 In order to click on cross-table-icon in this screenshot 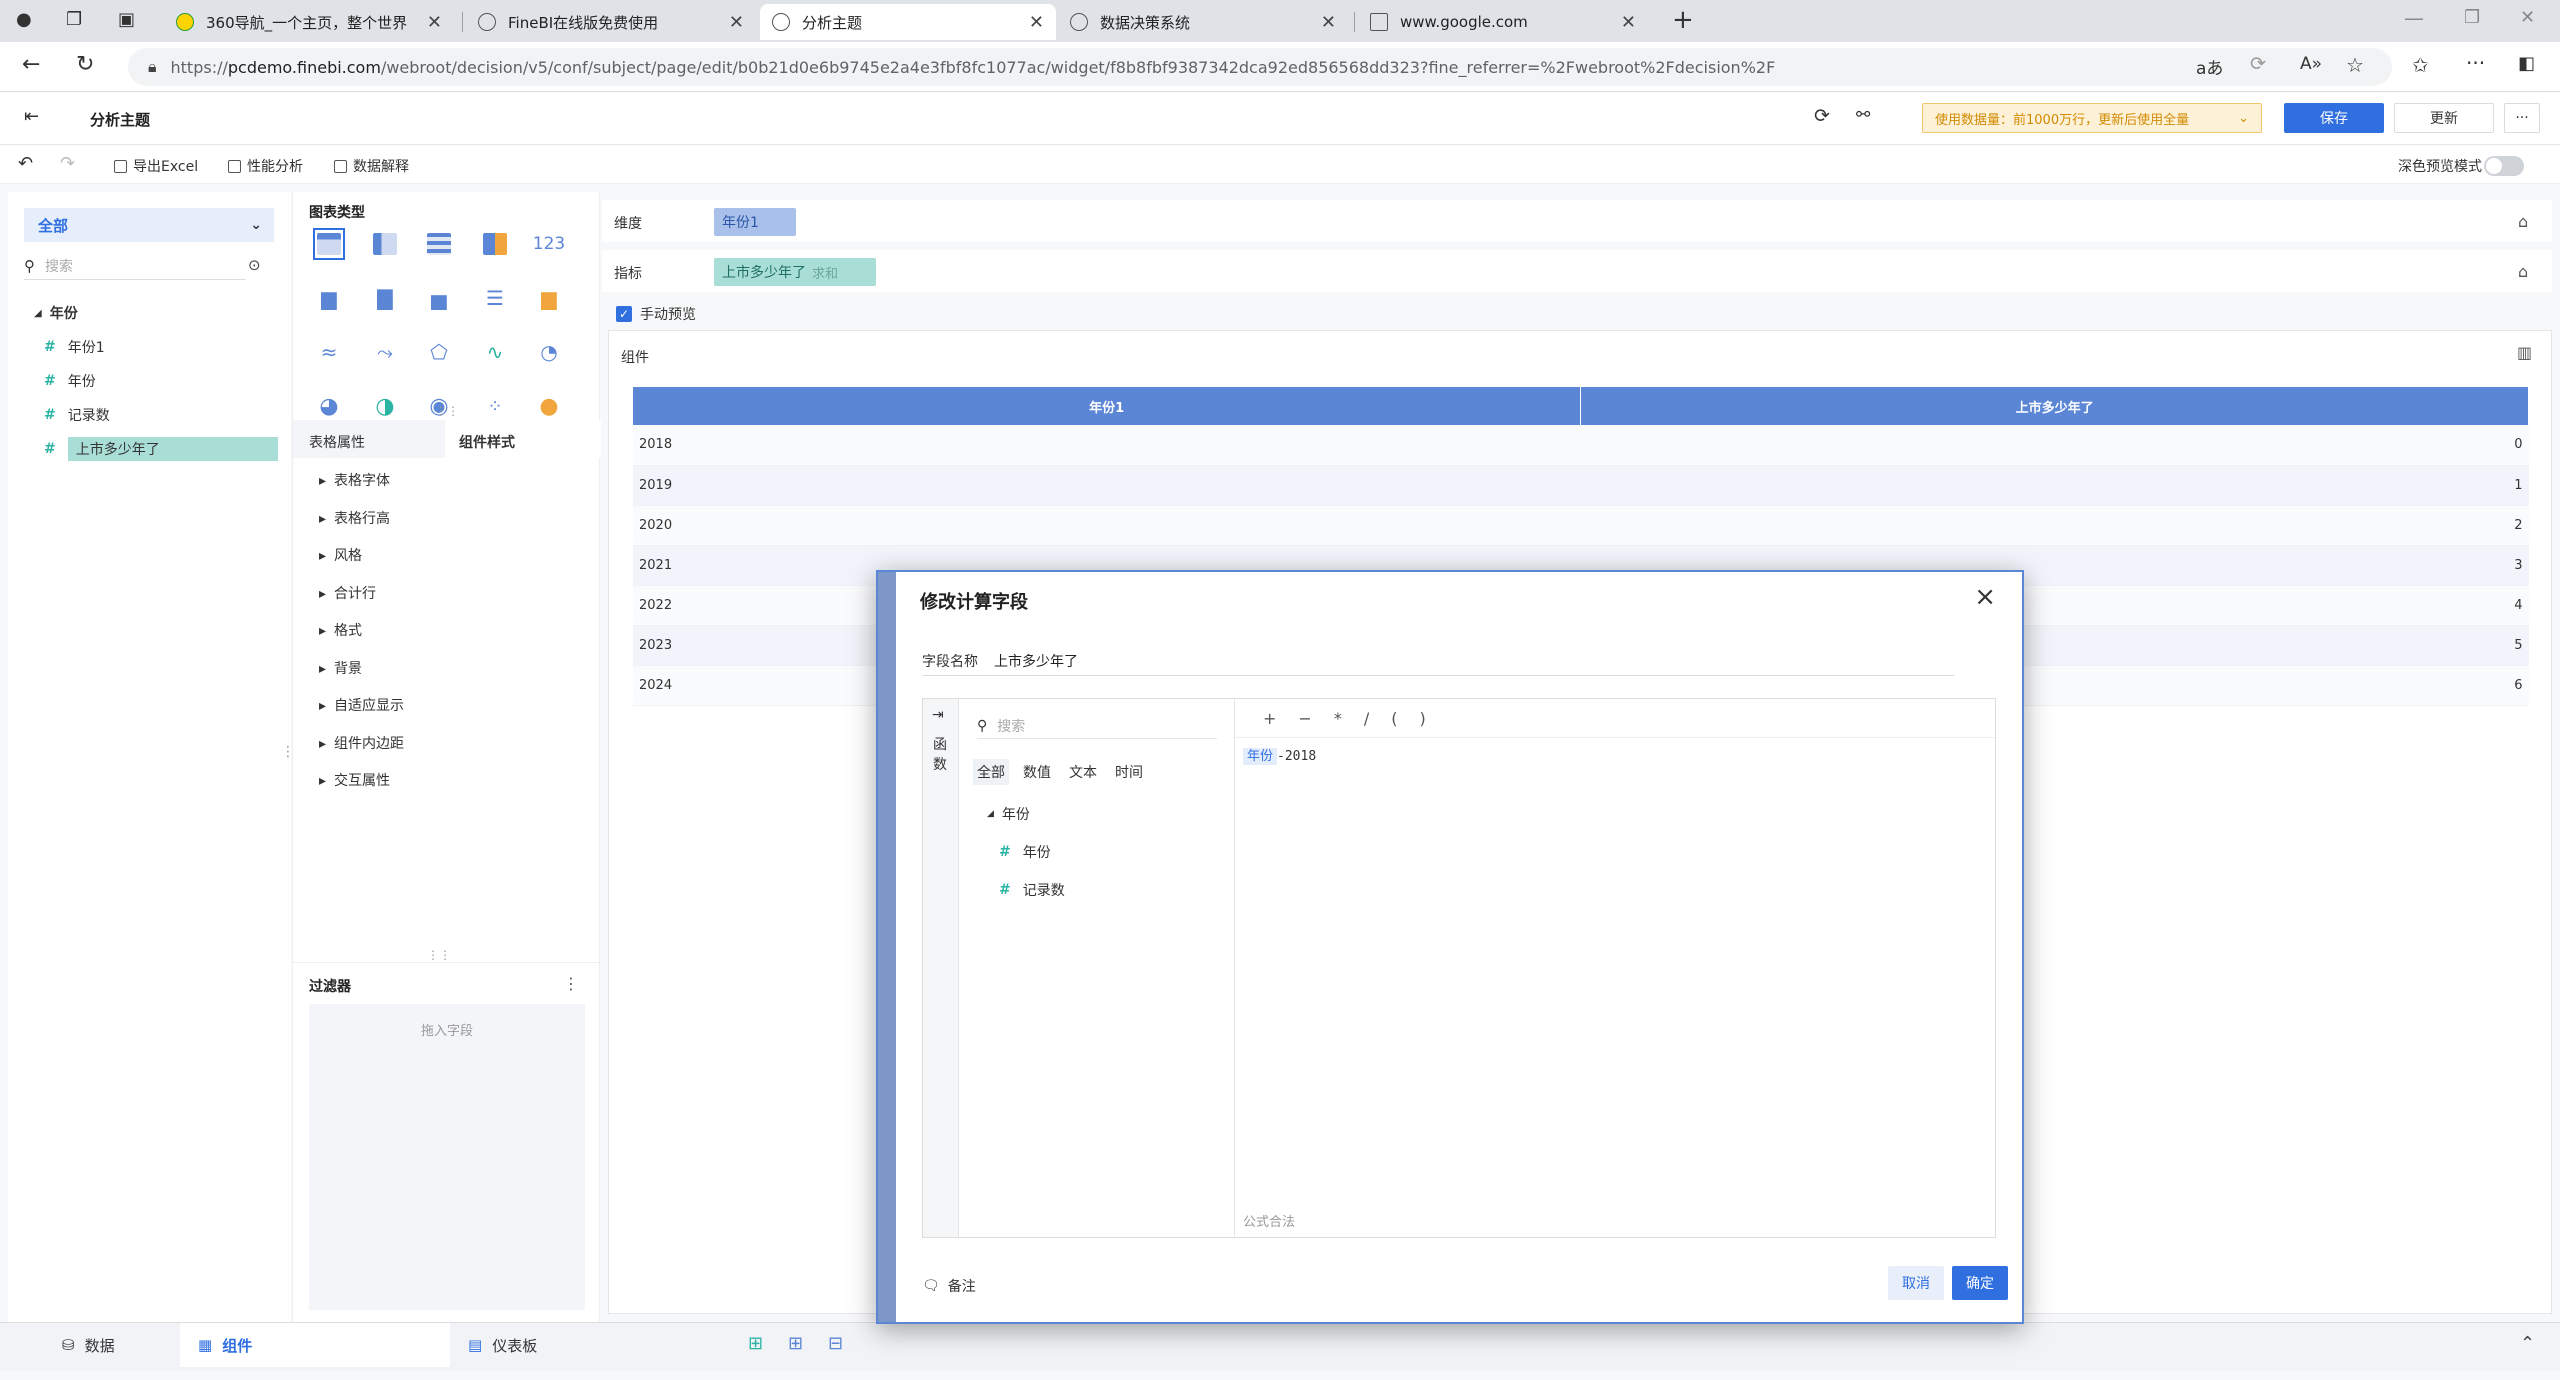, I will do `click(439, 244)`.